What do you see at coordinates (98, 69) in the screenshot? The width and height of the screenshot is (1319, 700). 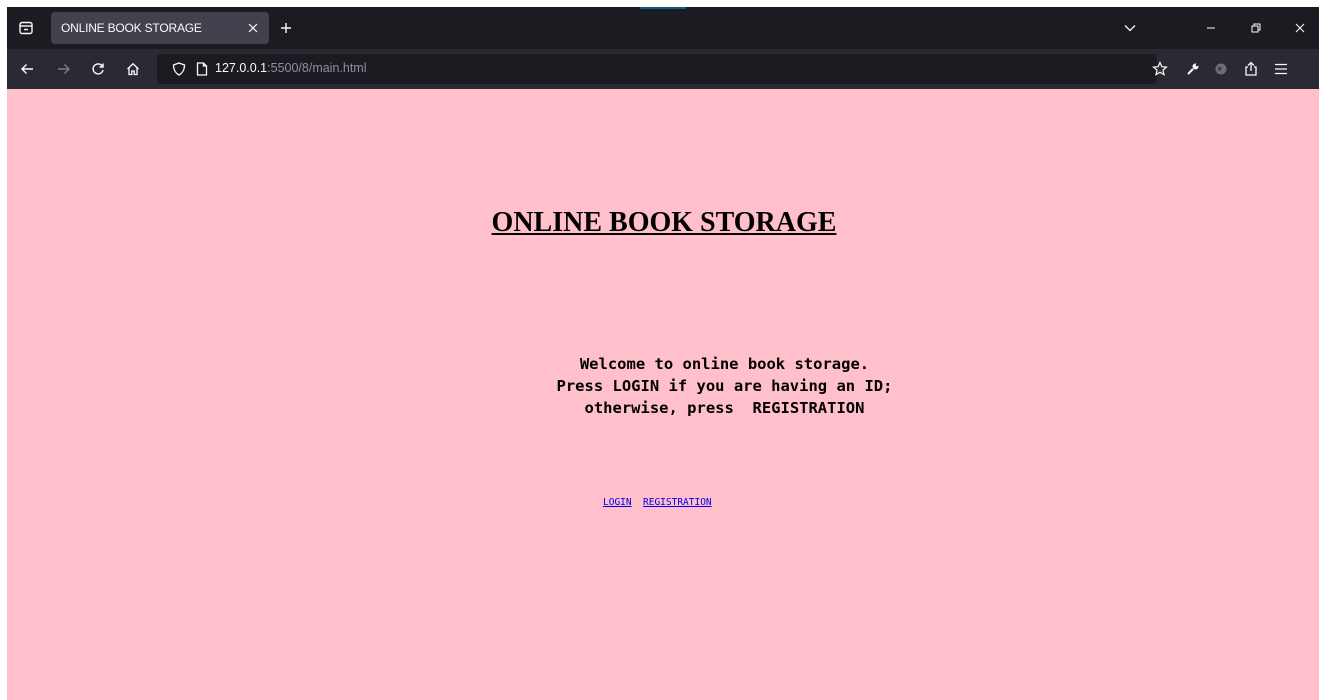 I see `reload-icon` at bounding box center [98, 69].